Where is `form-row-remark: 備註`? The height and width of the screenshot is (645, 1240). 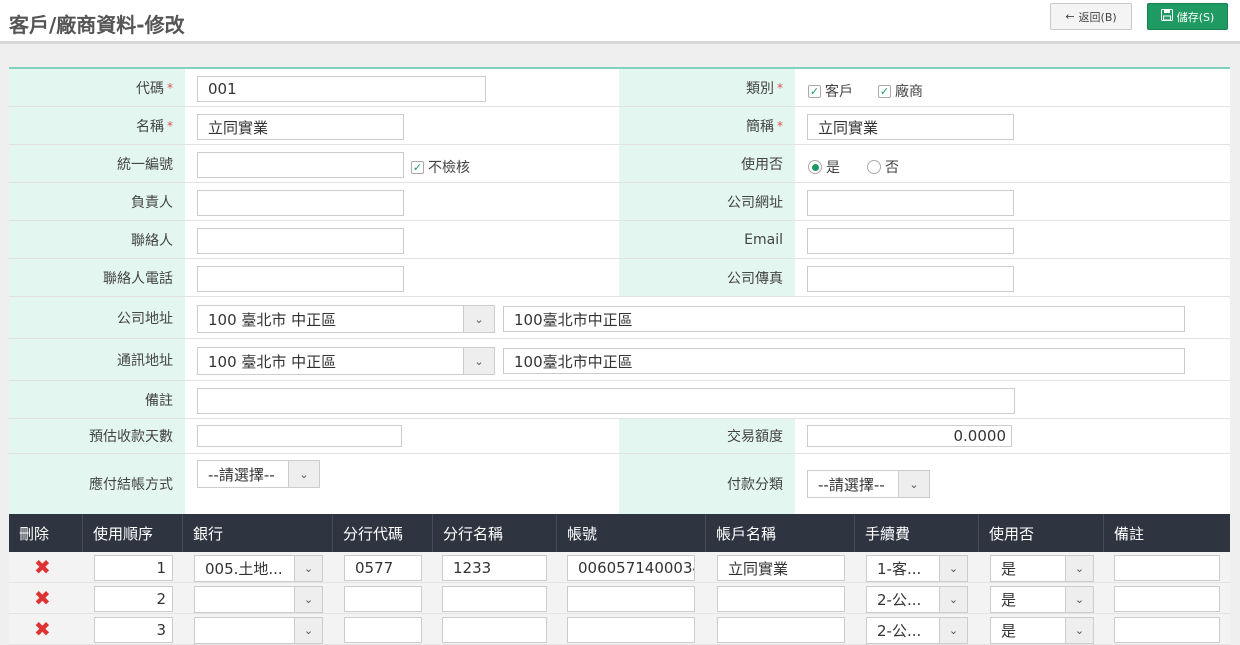 form-row-remark: 備註 is located at coordinates (619, 400).